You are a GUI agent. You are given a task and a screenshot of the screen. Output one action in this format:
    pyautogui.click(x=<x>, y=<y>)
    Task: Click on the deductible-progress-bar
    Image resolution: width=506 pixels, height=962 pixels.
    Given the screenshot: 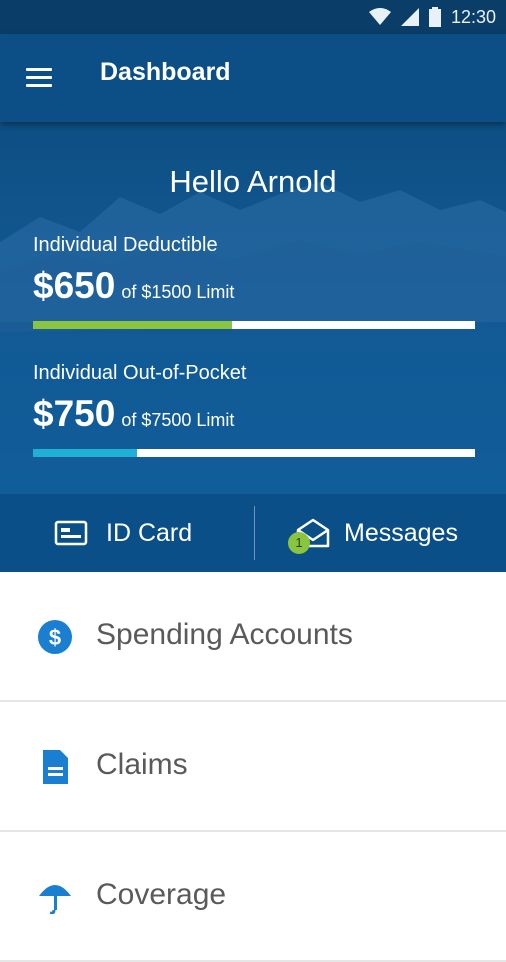 What is the action you would take?
    pyautogui.click(x=254, y=325)
    